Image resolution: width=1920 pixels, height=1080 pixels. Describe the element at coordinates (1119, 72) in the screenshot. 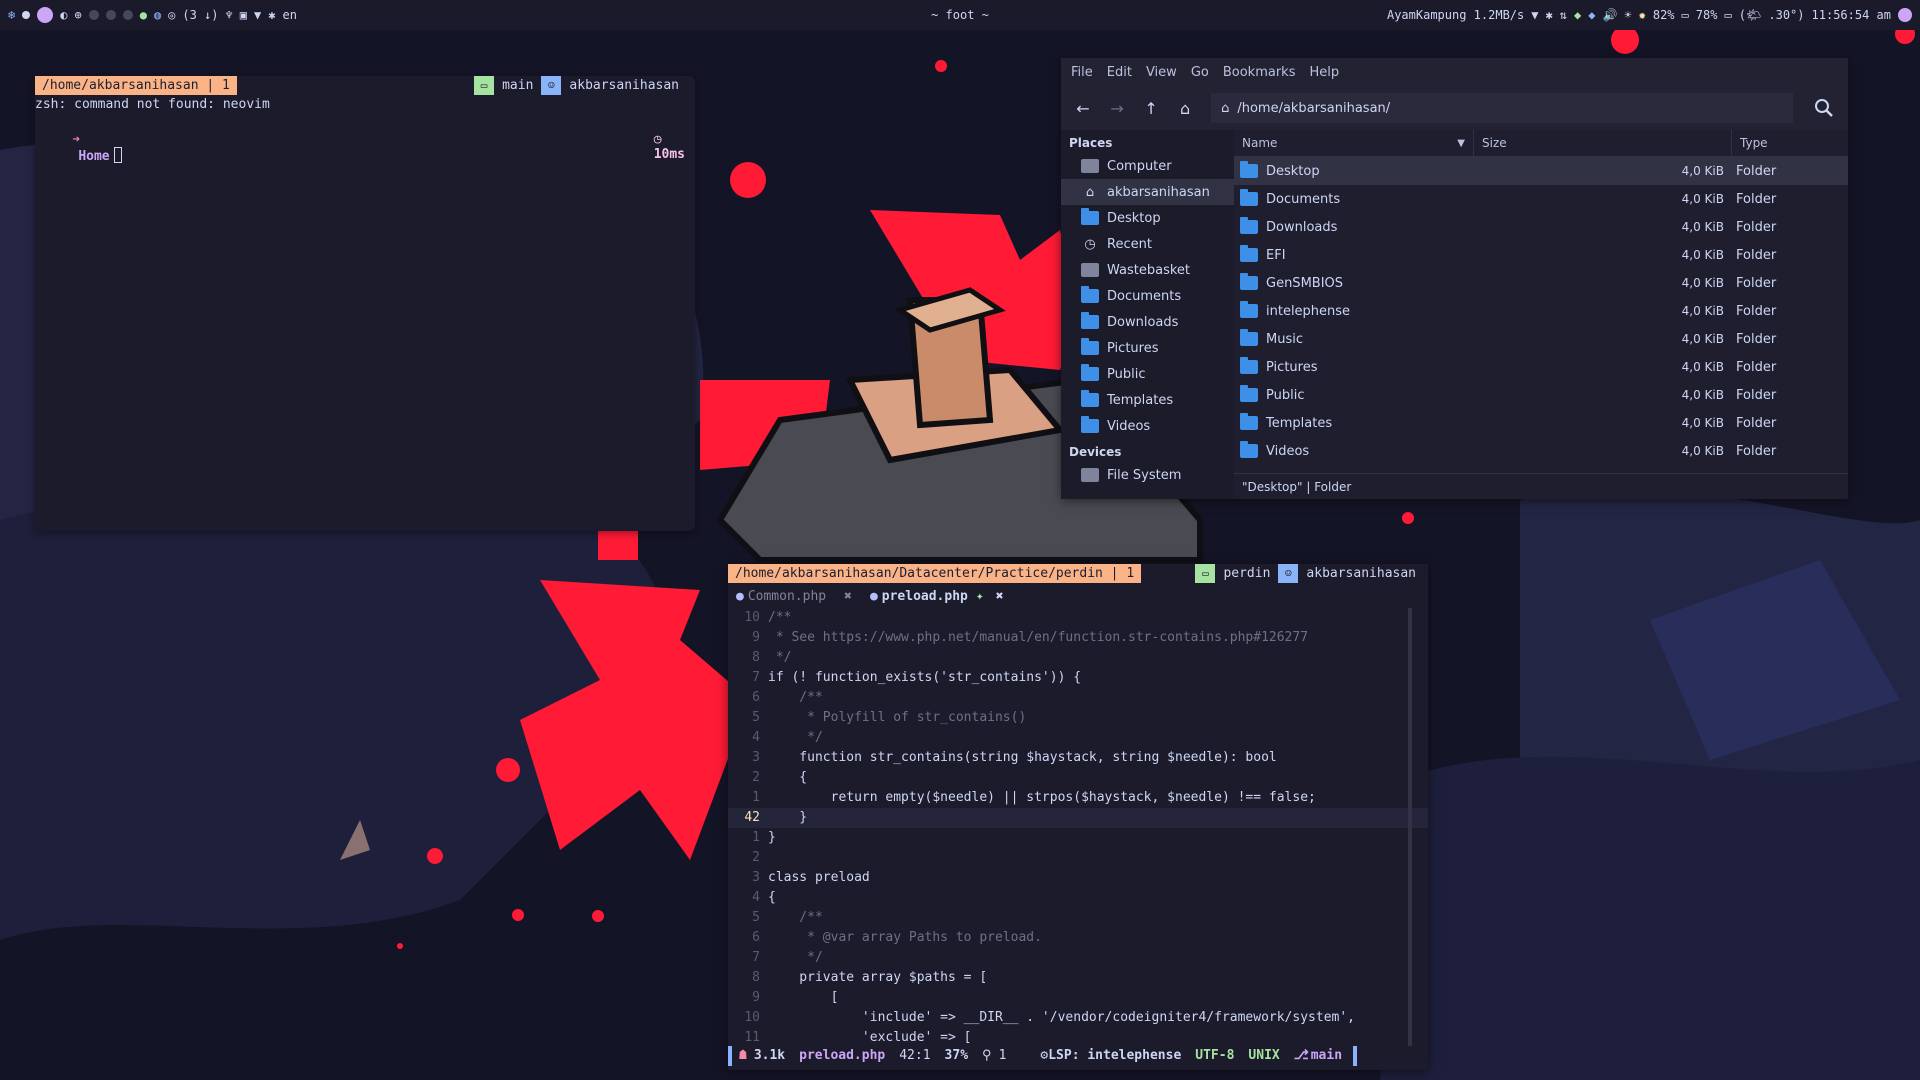

I see `menu-edit: Edit` at that location.